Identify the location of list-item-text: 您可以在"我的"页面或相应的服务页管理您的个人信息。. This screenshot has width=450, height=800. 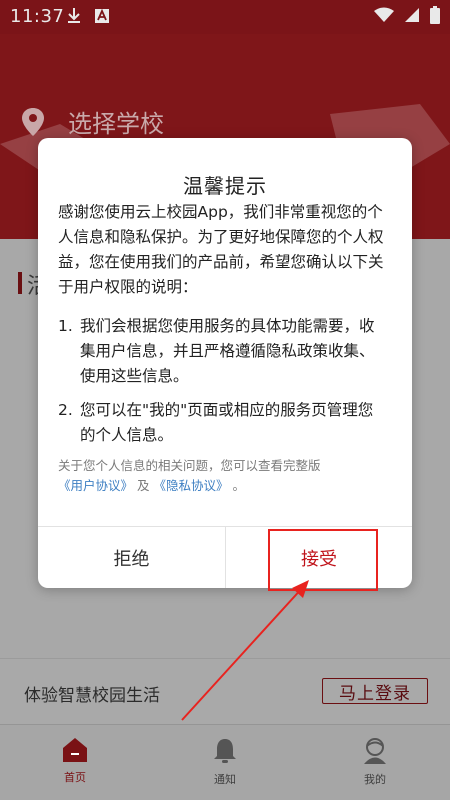
(227, 422).